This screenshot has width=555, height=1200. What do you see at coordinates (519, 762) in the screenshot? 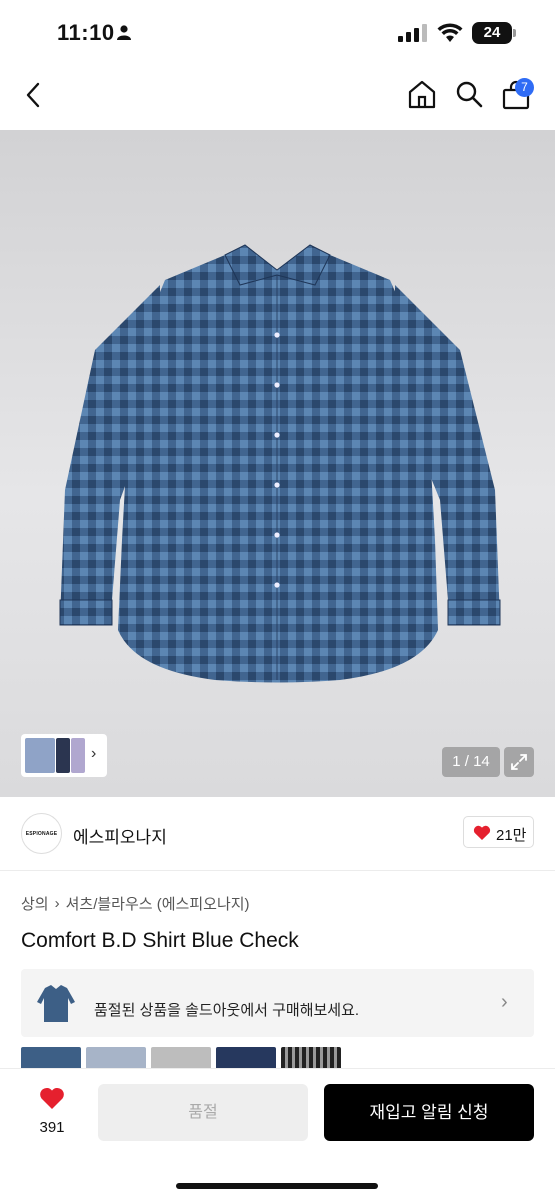
I see `expand-fullscreen-icon` at bounding box center [519, 762].